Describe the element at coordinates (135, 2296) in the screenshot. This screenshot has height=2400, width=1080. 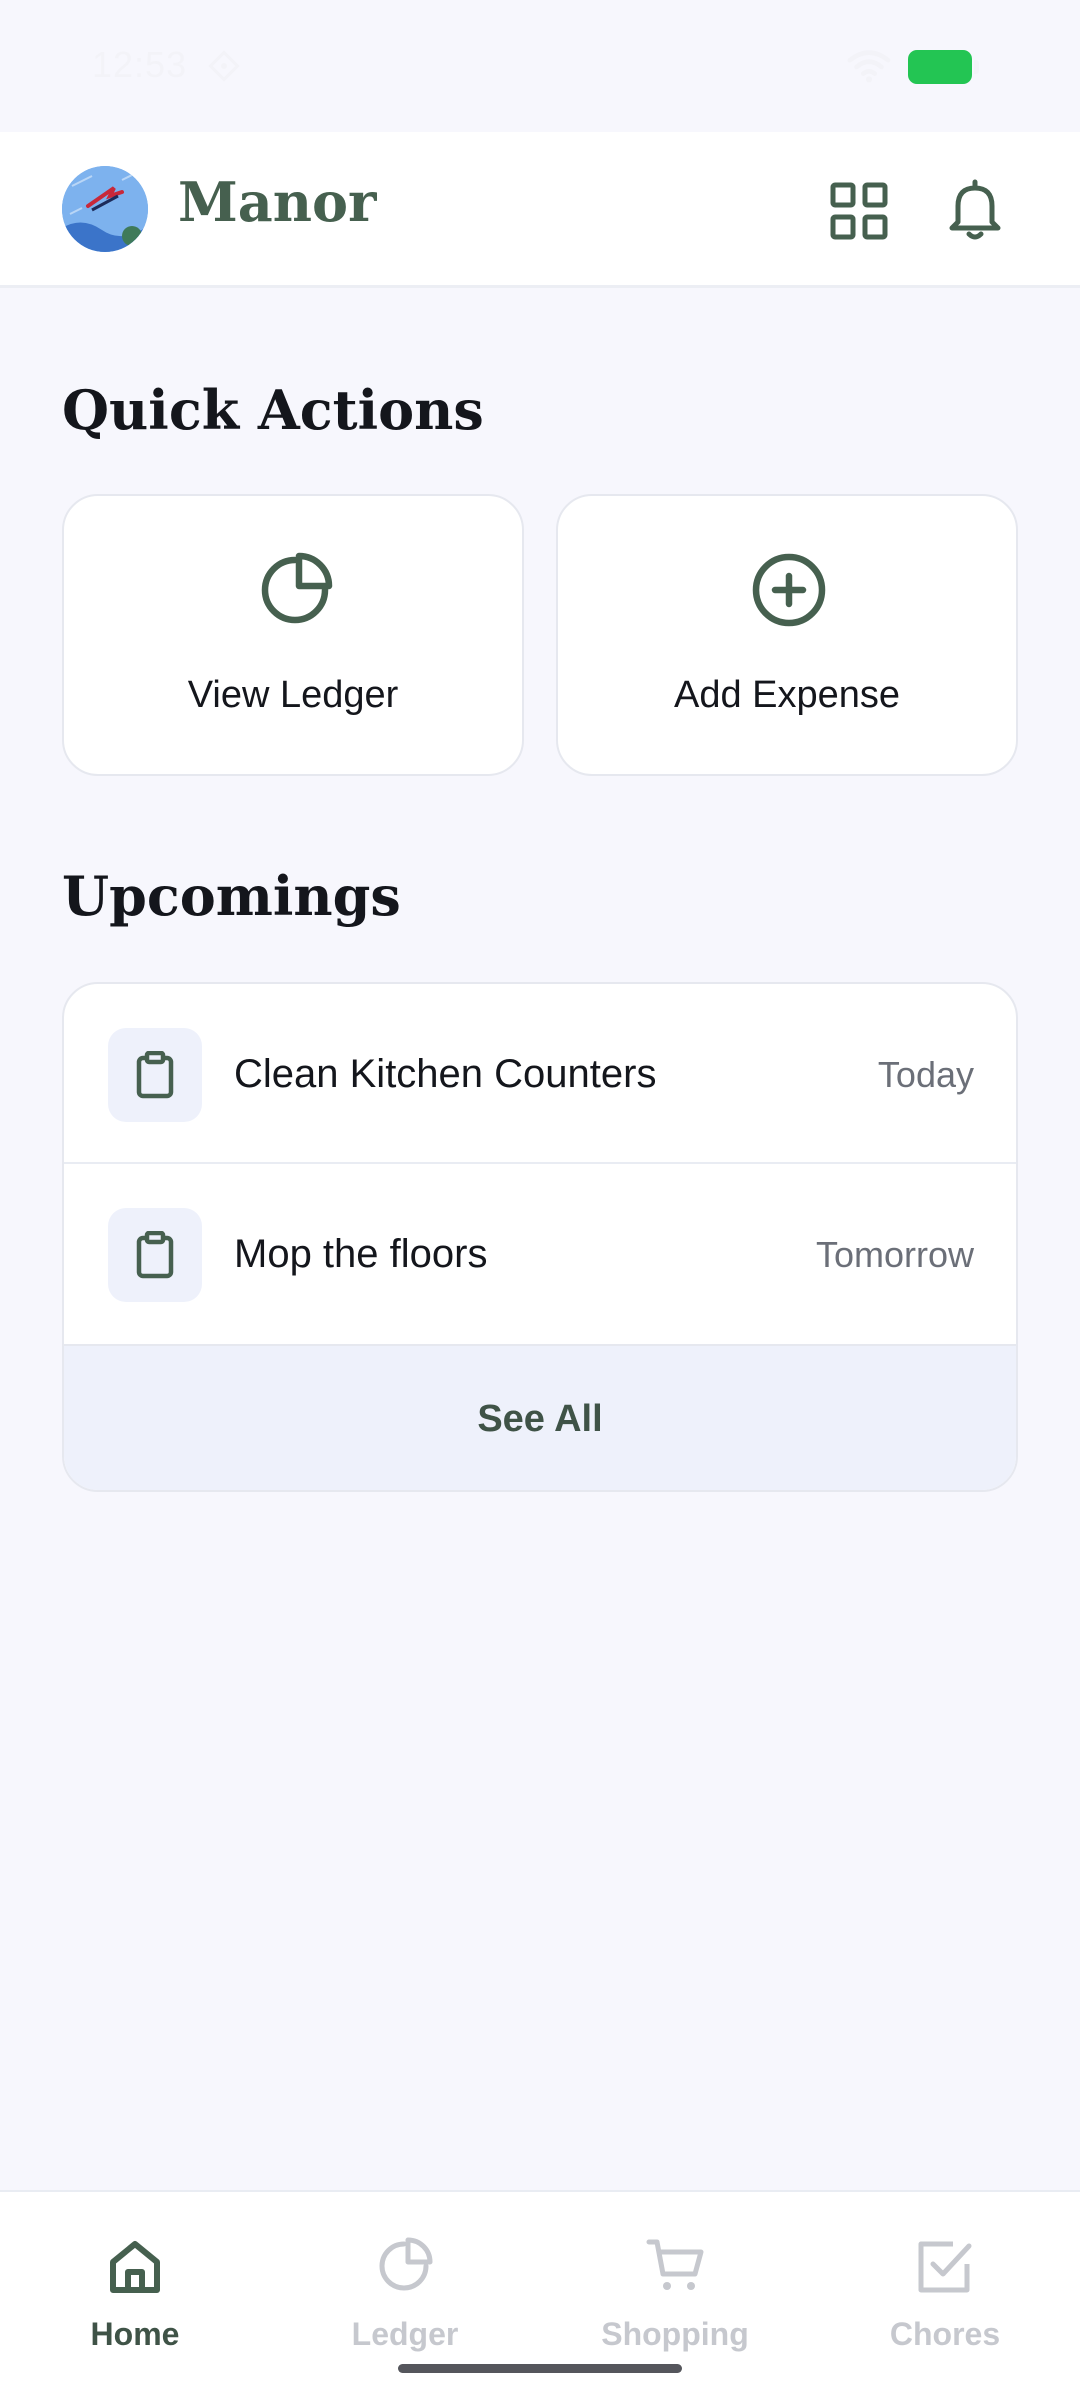
I see `nav-item-home: Home` at that location.